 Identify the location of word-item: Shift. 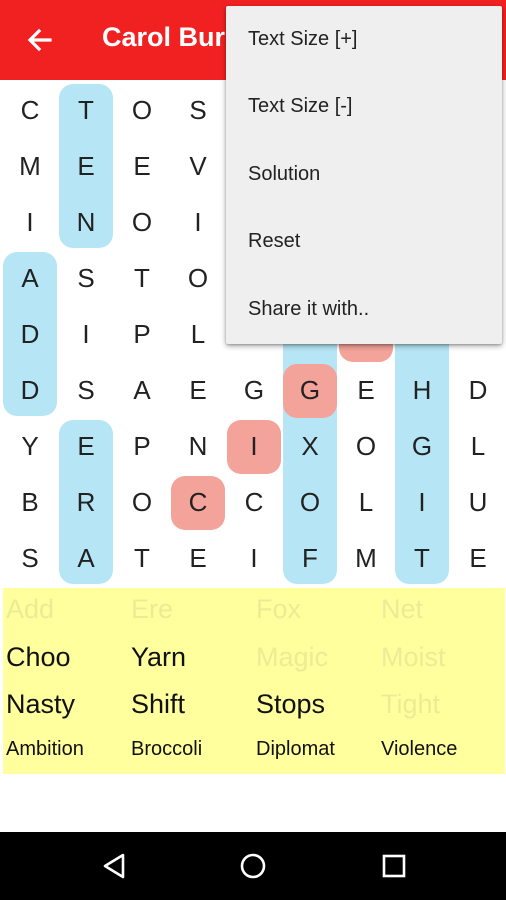
(158, 704).